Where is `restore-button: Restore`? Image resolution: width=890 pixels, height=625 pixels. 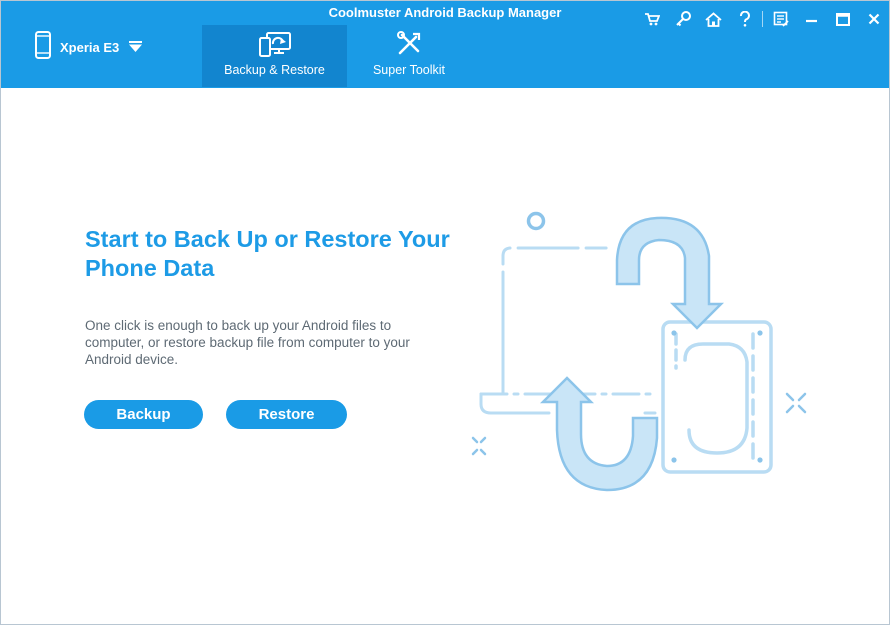
restore-button: Restore is located at coordinates (286, 414).